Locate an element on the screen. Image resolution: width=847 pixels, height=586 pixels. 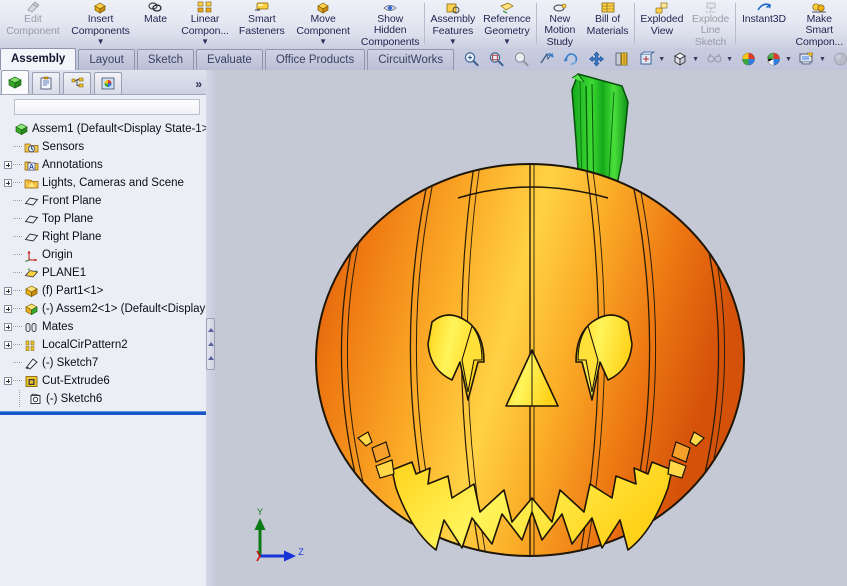
ribbon-button-mate: Mate is located at coordinates (155, 24).